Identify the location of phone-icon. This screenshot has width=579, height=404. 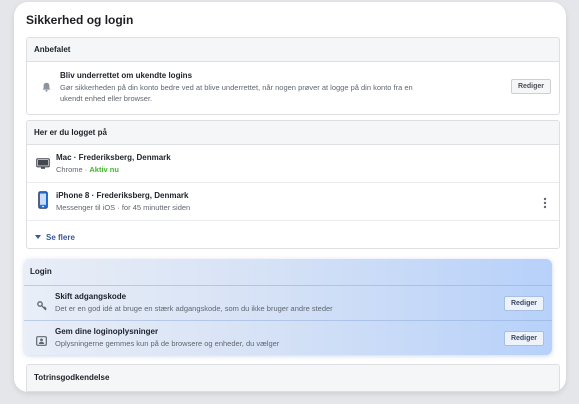
(43, 202).